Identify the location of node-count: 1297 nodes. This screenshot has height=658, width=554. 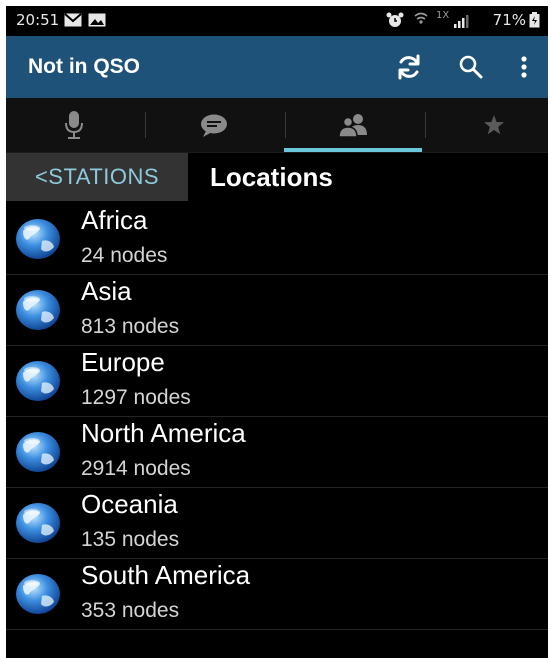
(136, 397).